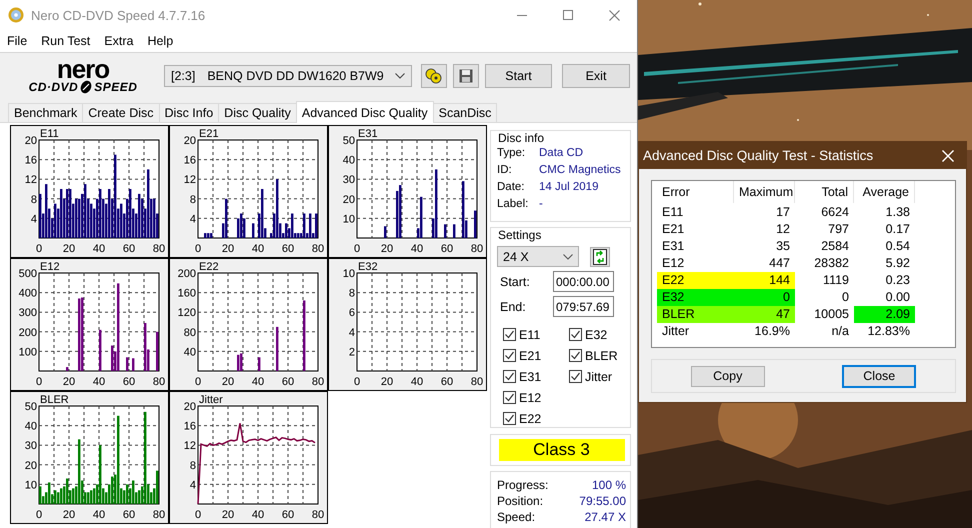  I want to click on table-cell-text: 17, so click(783, 212).